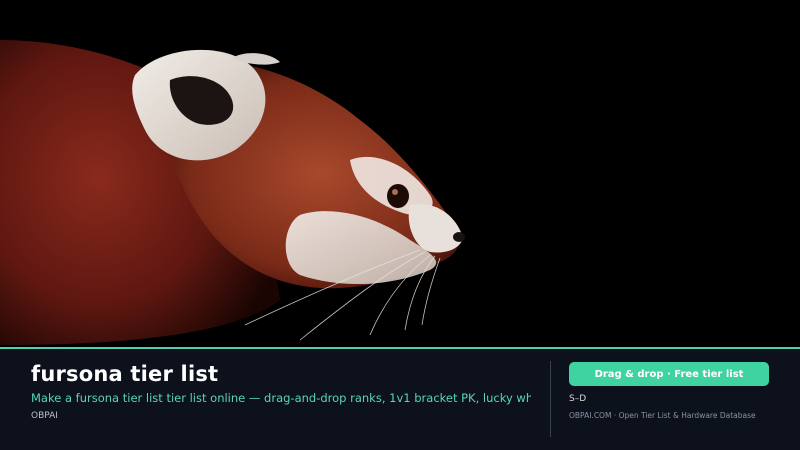 This screenshot has width=800, height=450. I want to click on cta-button: Drag & drop · Free tier list, so click(669, 374).